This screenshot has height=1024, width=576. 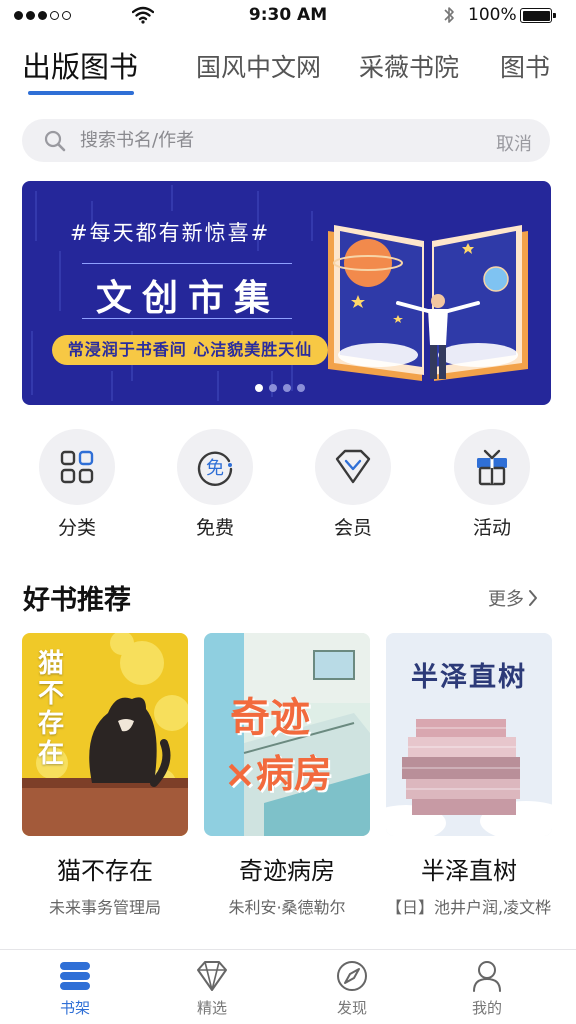 What do you see at coordinates (76, 528) in the screenshot?
I see `quick-entry-label: 分类` at bounding box center [76, 528].